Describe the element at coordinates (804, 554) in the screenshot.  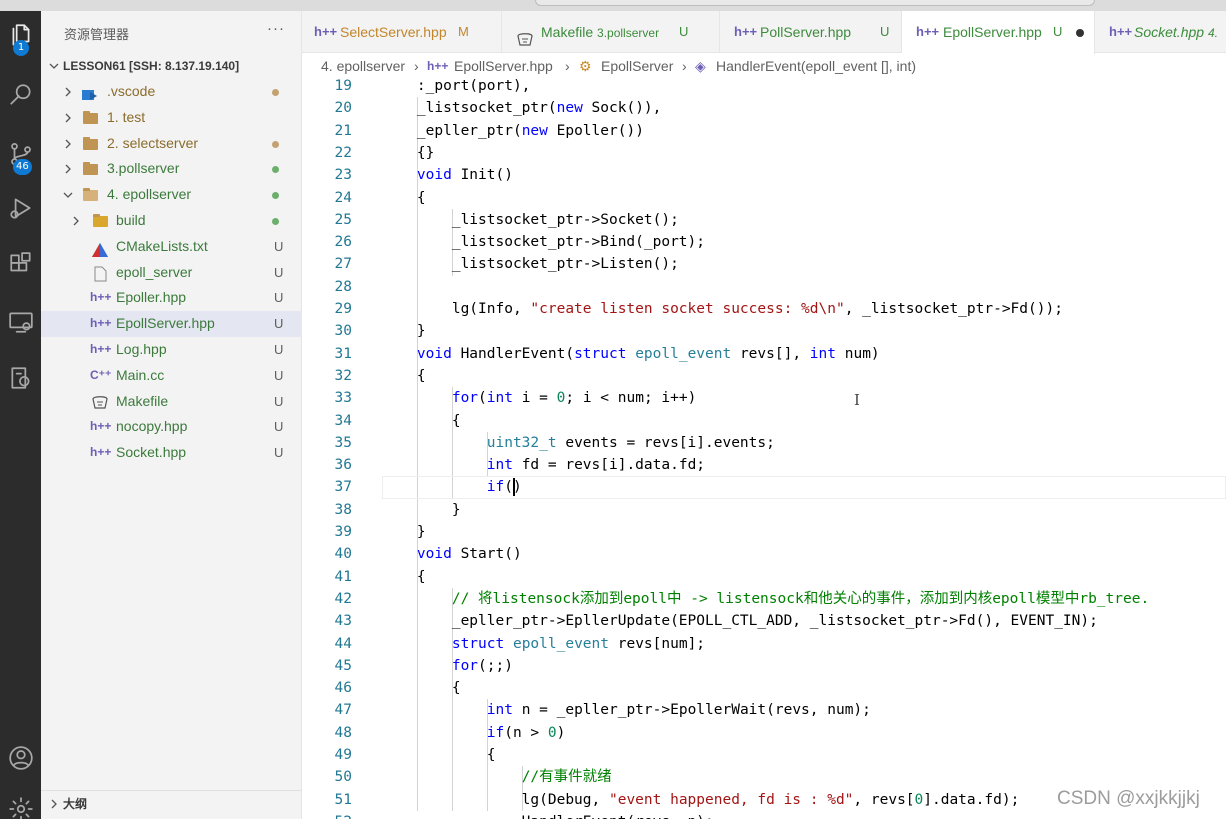
I see `code-line: void Start()` at that location.